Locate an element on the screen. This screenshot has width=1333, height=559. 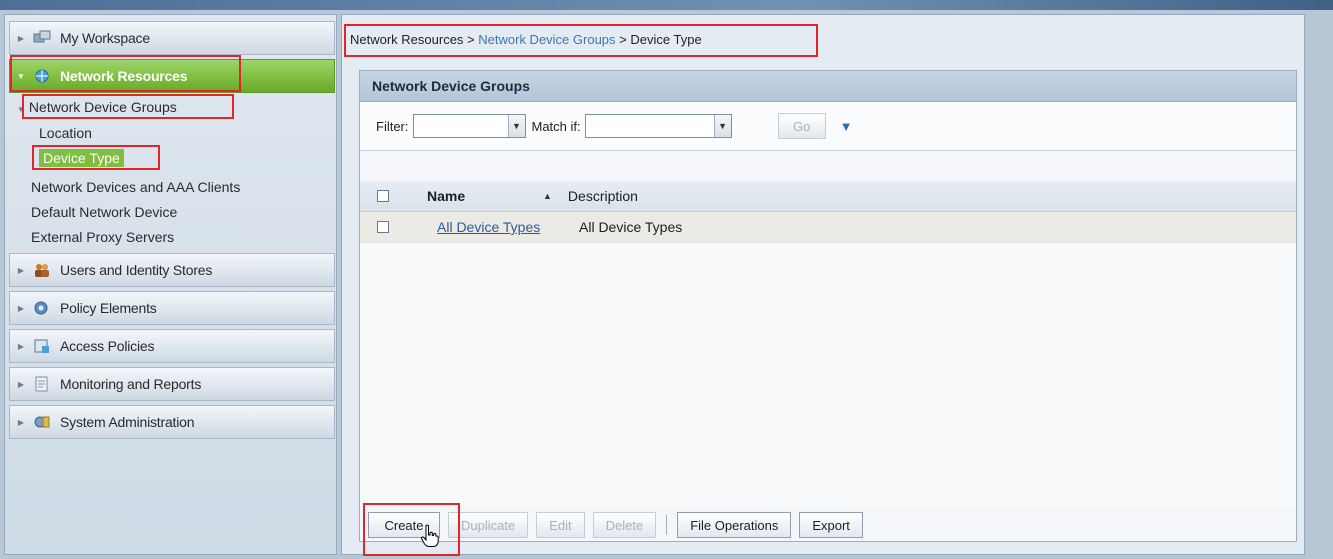
drawer-label: Users and Identity Stores is located at coordinates (136, 270).